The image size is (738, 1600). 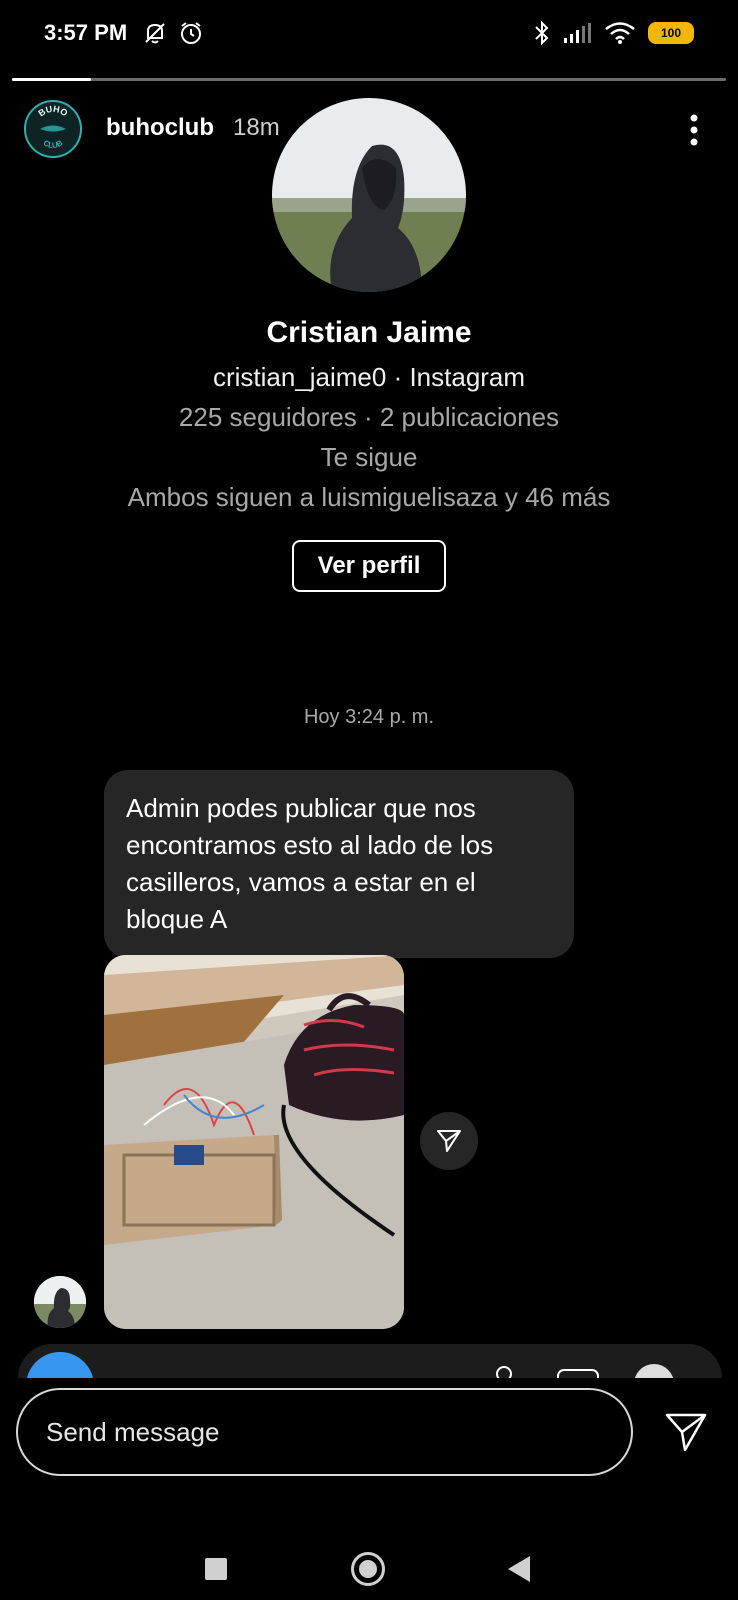 What do you see at coordinates (51, 79) in the screenshot?
I see `story-progress-fill` at bounding box center [51, 79].